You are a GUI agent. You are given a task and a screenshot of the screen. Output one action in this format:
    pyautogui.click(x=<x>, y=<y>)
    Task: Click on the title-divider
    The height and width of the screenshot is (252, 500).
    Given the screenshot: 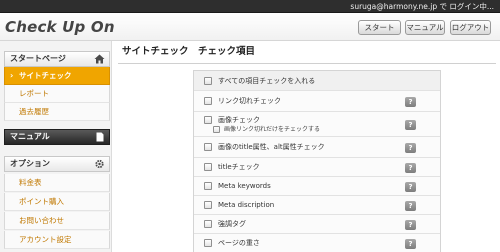 What is the action you would take?
    pyautogui.click(x=307, y=63)
    